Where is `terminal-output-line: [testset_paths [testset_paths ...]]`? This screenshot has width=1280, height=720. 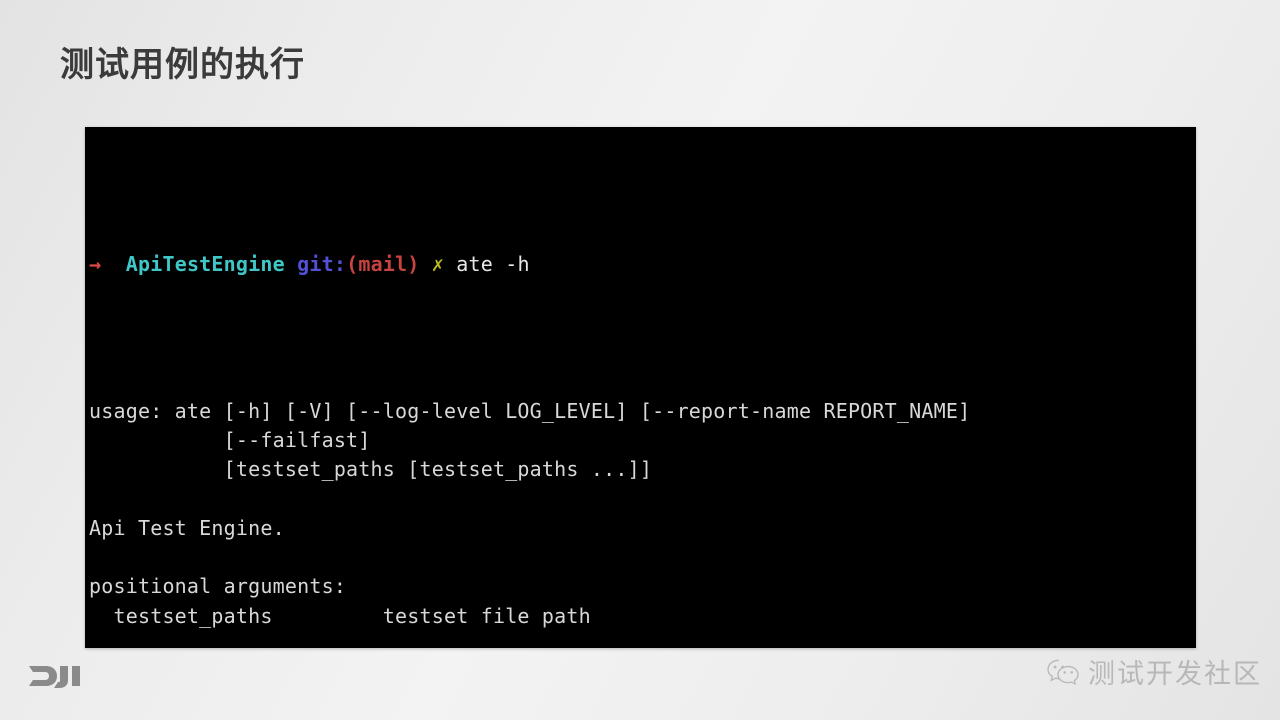 terminal-output-line: [testset_paths [testset_paths ...]] is located at coordinates (371, 469).